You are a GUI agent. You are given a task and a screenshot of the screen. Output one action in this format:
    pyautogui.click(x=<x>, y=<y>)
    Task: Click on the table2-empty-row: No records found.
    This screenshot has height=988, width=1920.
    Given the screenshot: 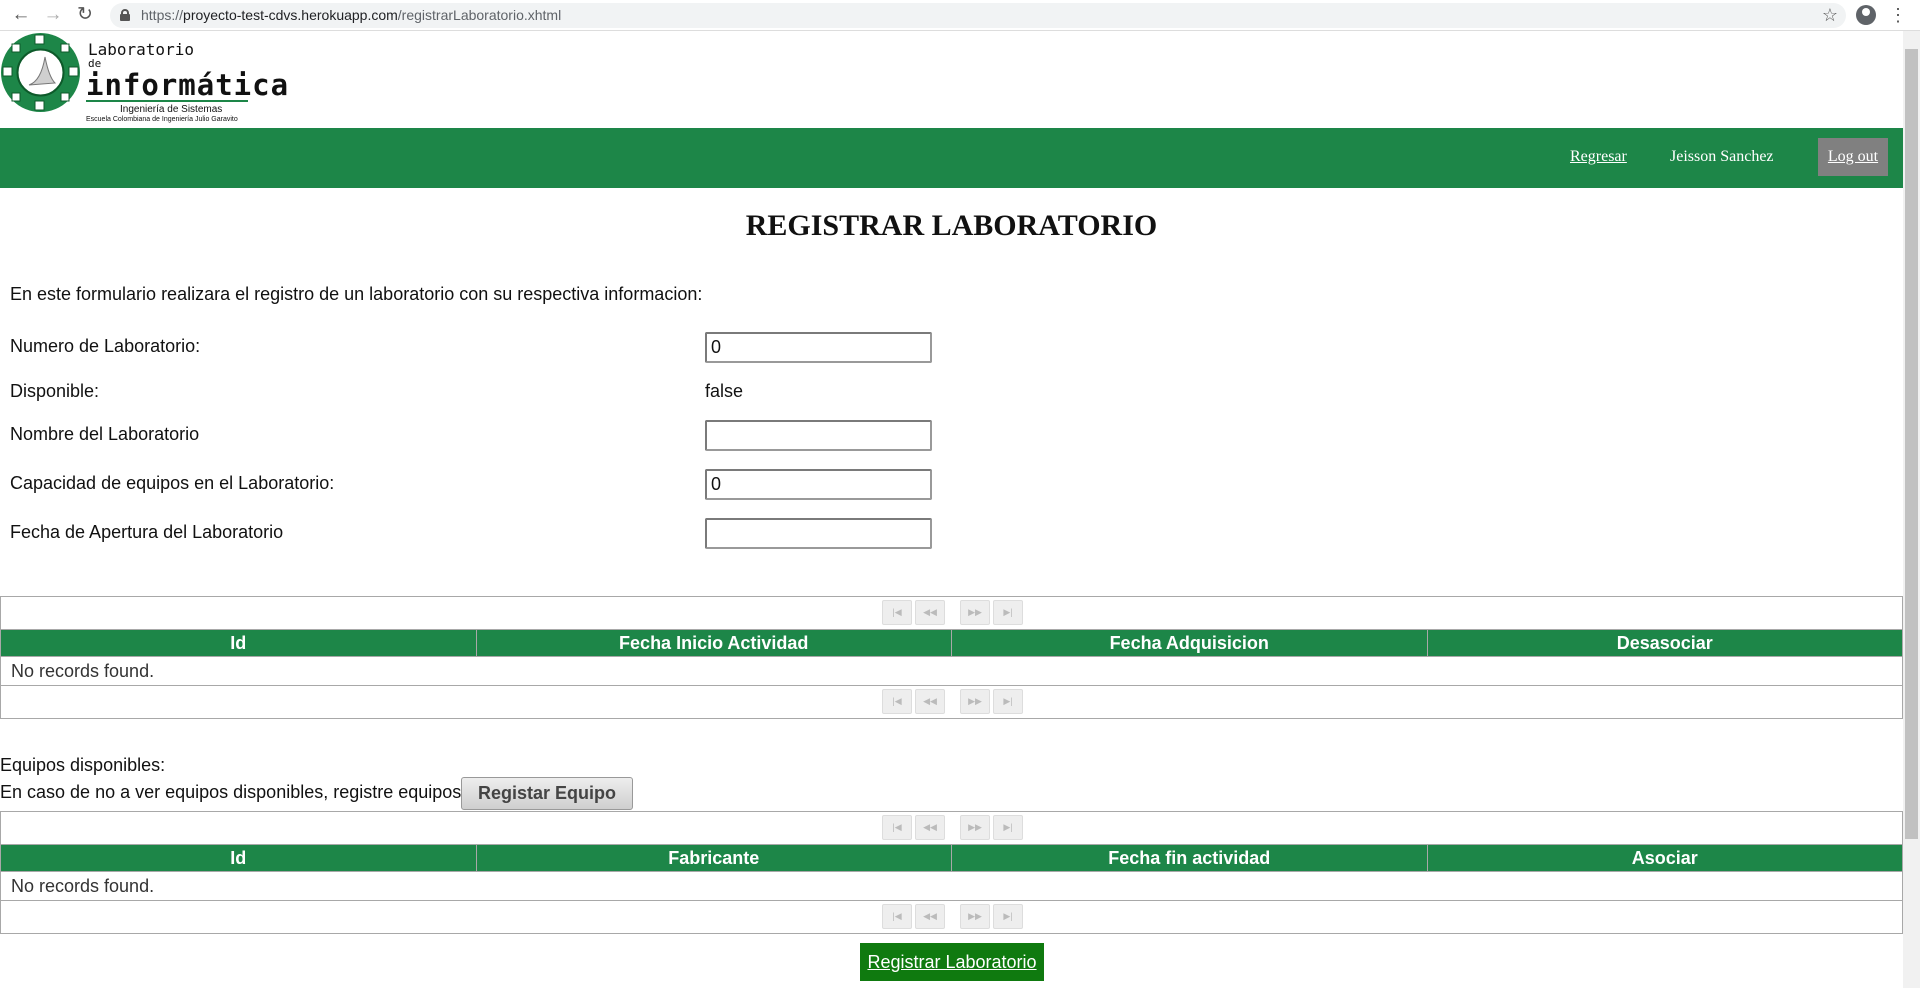 What is the action you would take?
    pyautogui.click(x=951, y=886)
    